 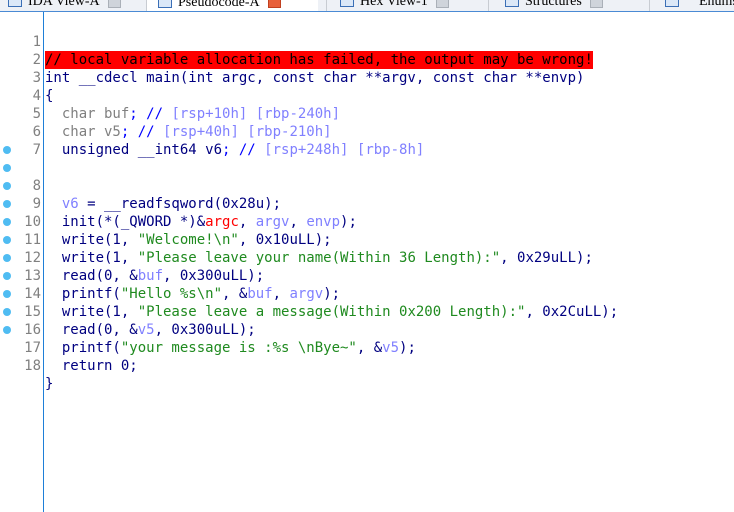 I want to click on close-brace: }, so click(x=49, y=384).